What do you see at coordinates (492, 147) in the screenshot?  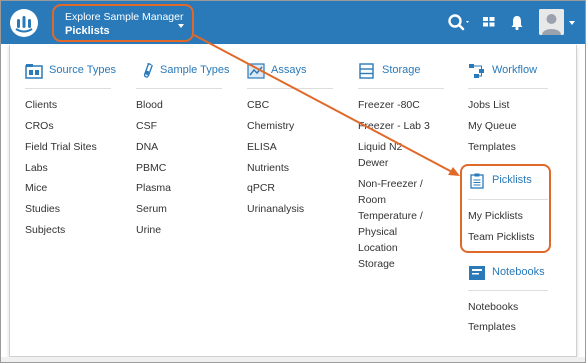 I see `menu-link-workflow-templates: Templates` at bounding box center [492, 147].